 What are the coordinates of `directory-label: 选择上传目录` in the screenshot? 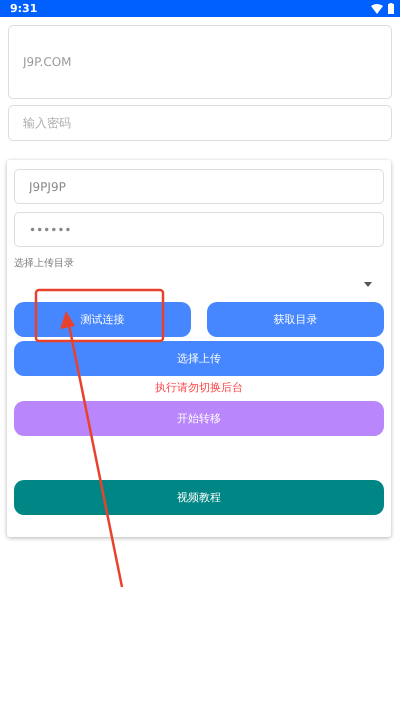 It's located at (44, 263).